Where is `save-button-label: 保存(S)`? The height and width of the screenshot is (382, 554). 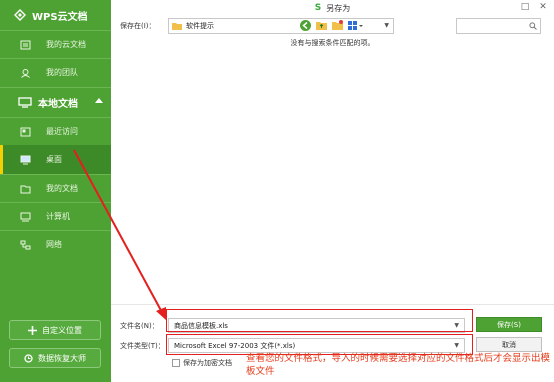
save-button-label: 保存(S) is located at coordinates (509, 324).